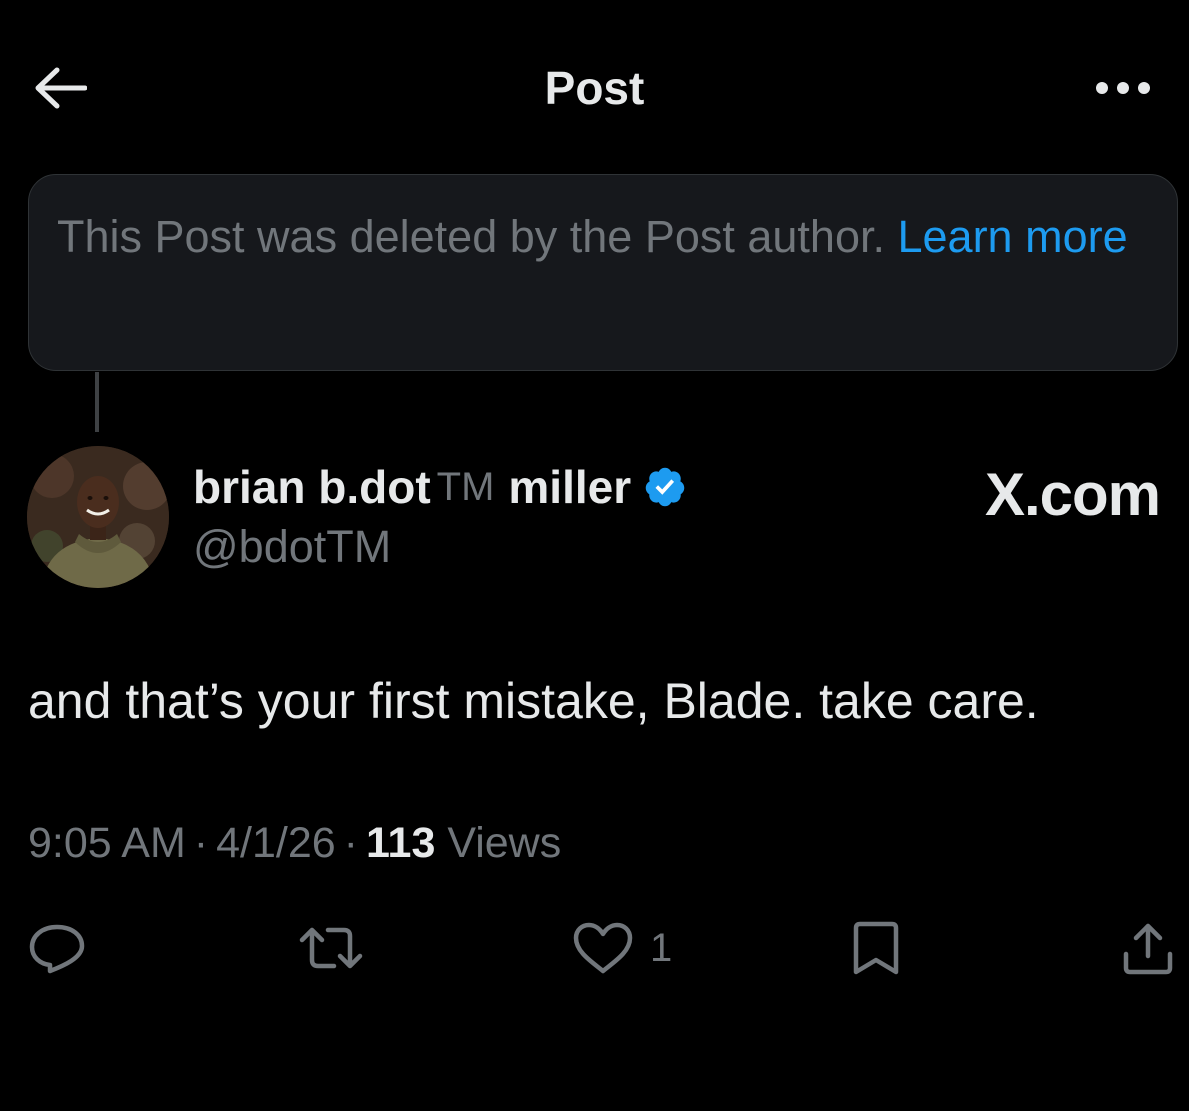  I want to click on author-name-tm: TM, so click(465, 487).